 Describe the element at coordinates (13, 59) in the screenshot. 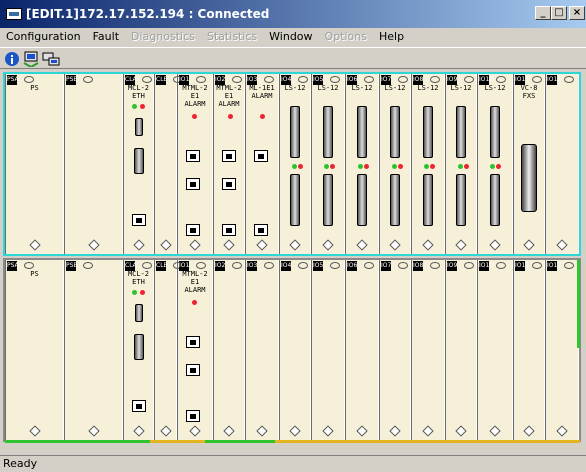

I see `info-icon` at that location.